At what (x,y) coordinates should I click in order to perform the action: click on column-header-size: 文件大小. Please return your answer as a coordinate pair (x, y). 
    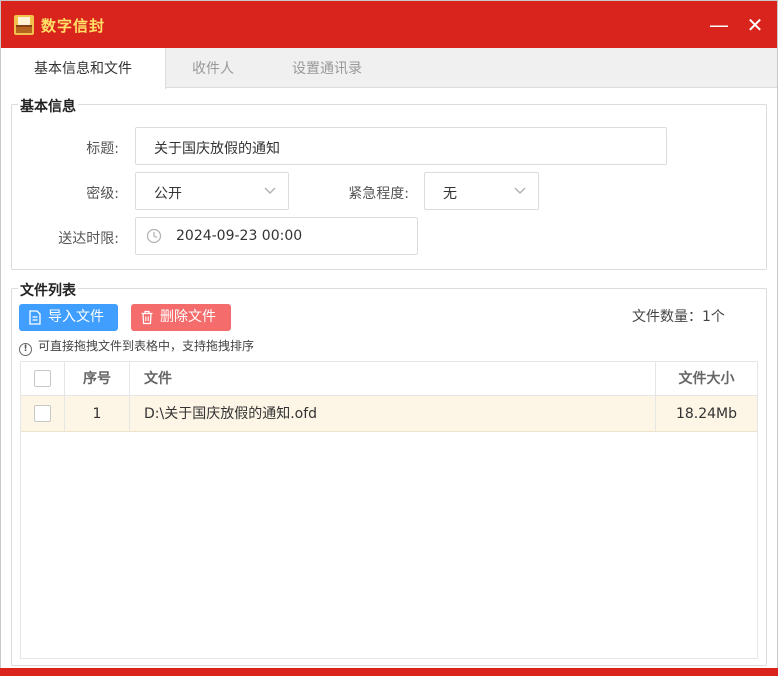
    Looking at the image, I should click on (706, 378).